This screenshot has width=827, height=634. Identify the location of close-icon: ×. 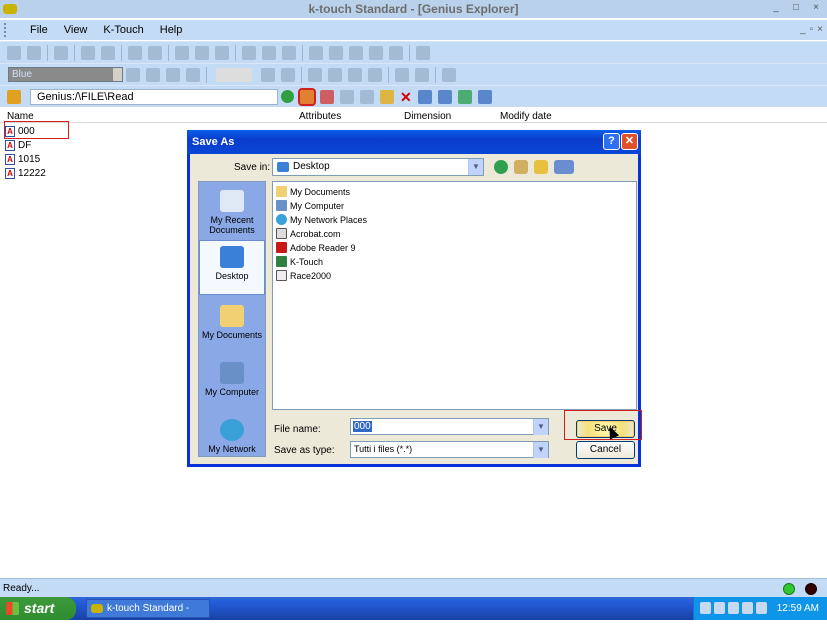
(816, 8).